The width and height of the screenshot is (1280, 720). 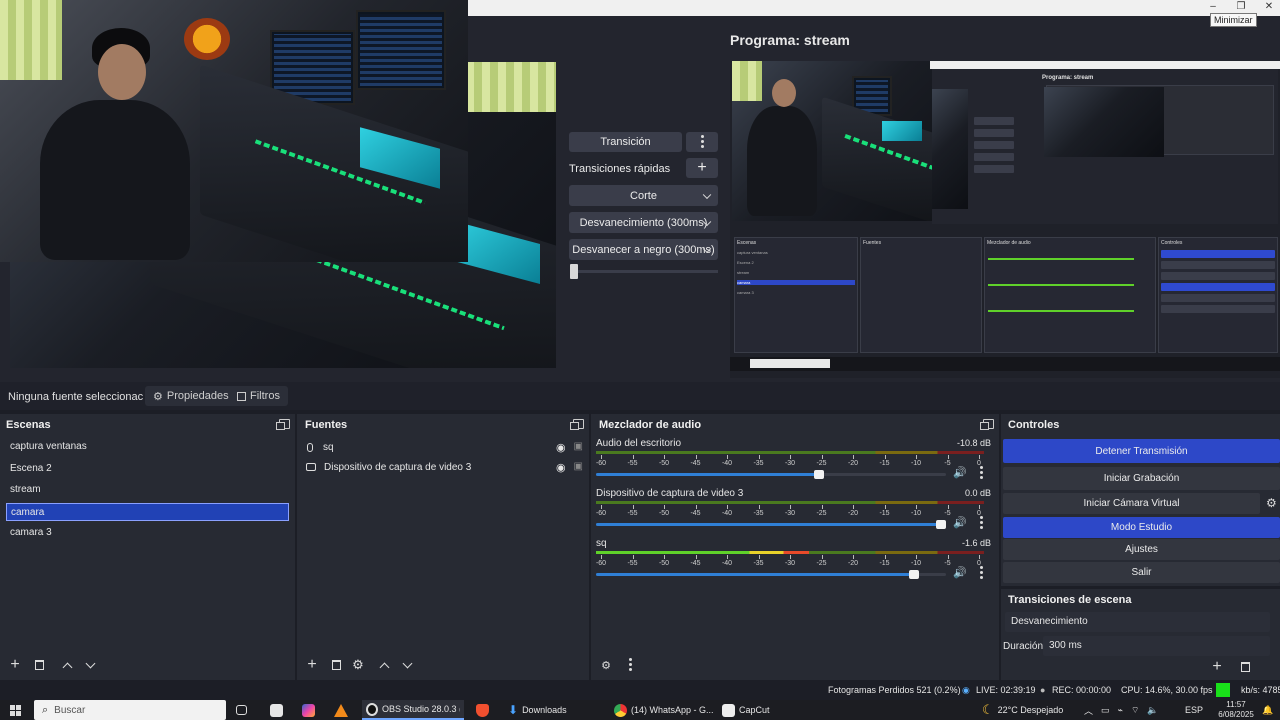 What do you see at coordinates (1217, 667) in the screenshot?
I see `add-transition-button: +` at bounding box center [1217, 667].